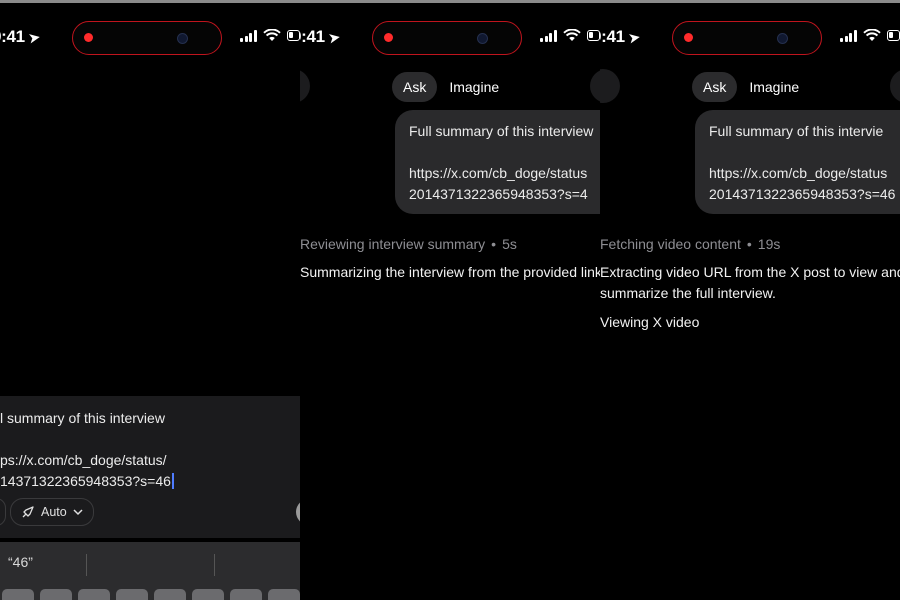 The image size is (900, 600). What do you see at coordinates (3, 512) in the screenshot?
I see `attach-button` at bounding box center [3, 512].